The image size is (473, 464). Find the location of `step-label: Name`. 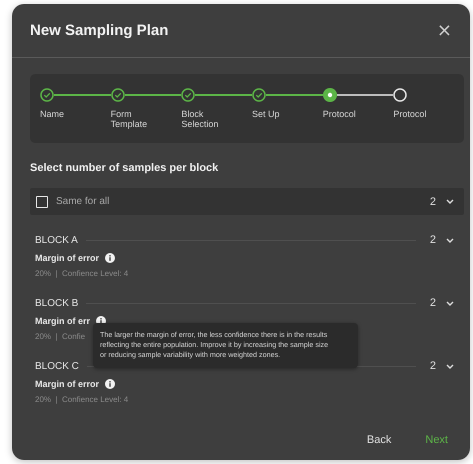

step-label: Name is located at coordinates (53, 114).